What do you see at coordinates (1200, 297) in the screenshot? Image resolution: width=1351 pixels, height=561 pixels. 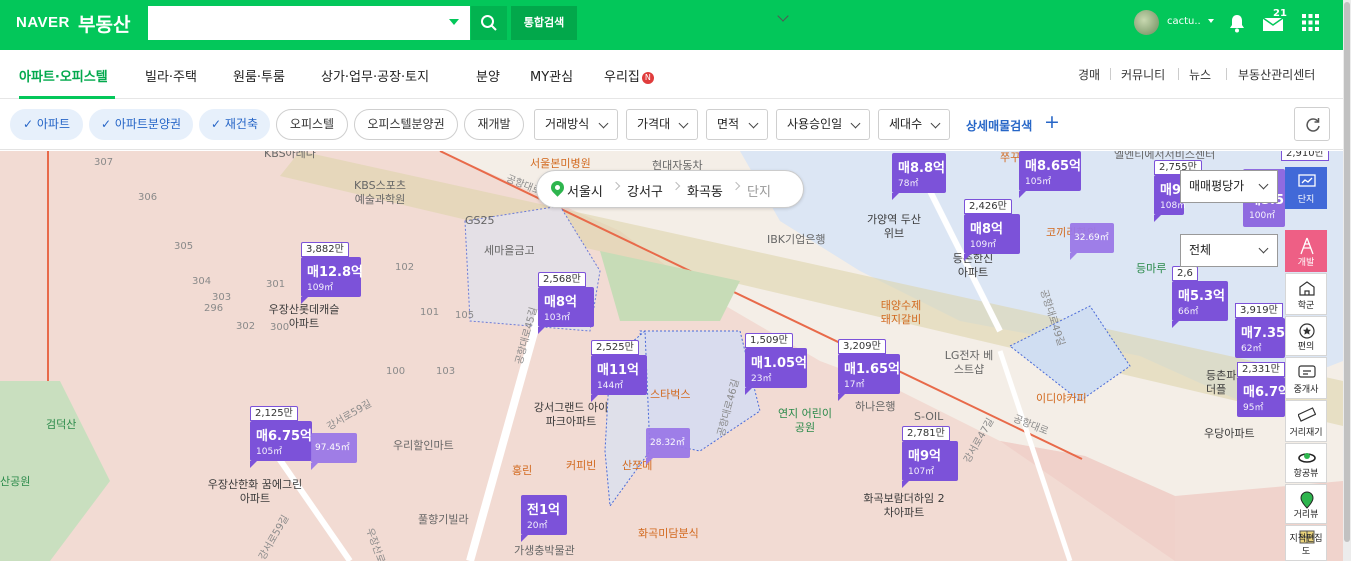 I see `listing-marker: 2,6 매5.3억 66㎡` at bounding box center [1200, 297].